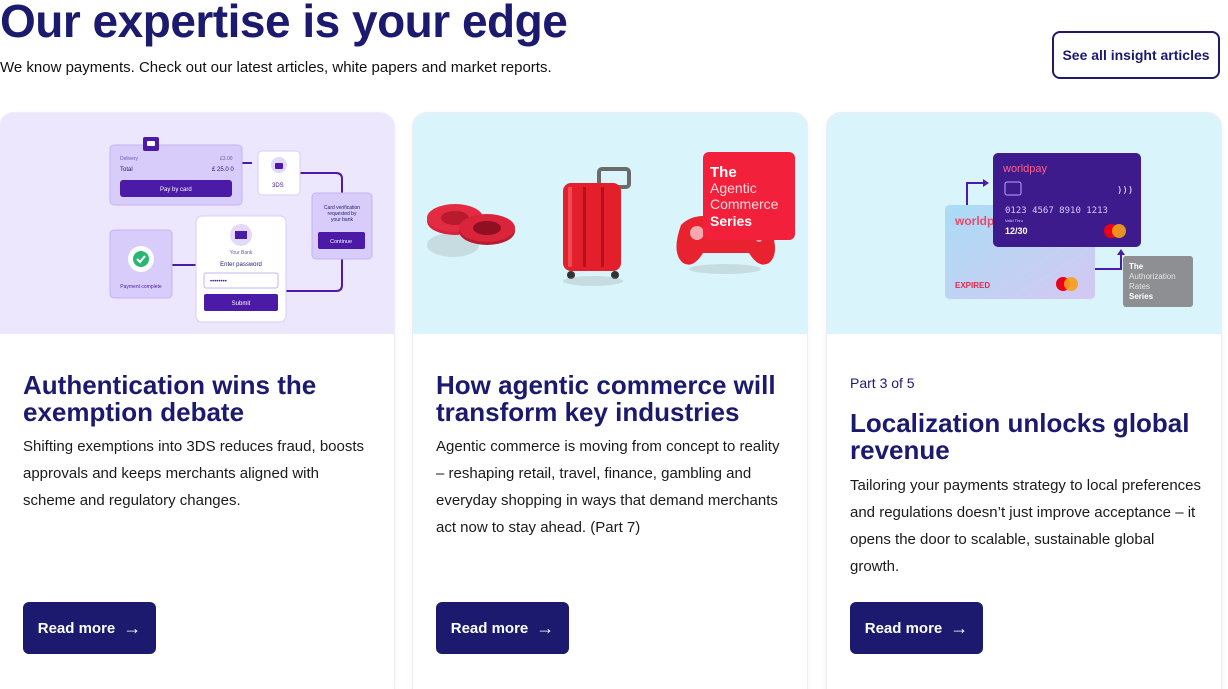 The image size is (1228, 689). What do you see at coordinates (126, 170) in the screenshot?
I see `total-label: Total` at bounding box center [126, 170].